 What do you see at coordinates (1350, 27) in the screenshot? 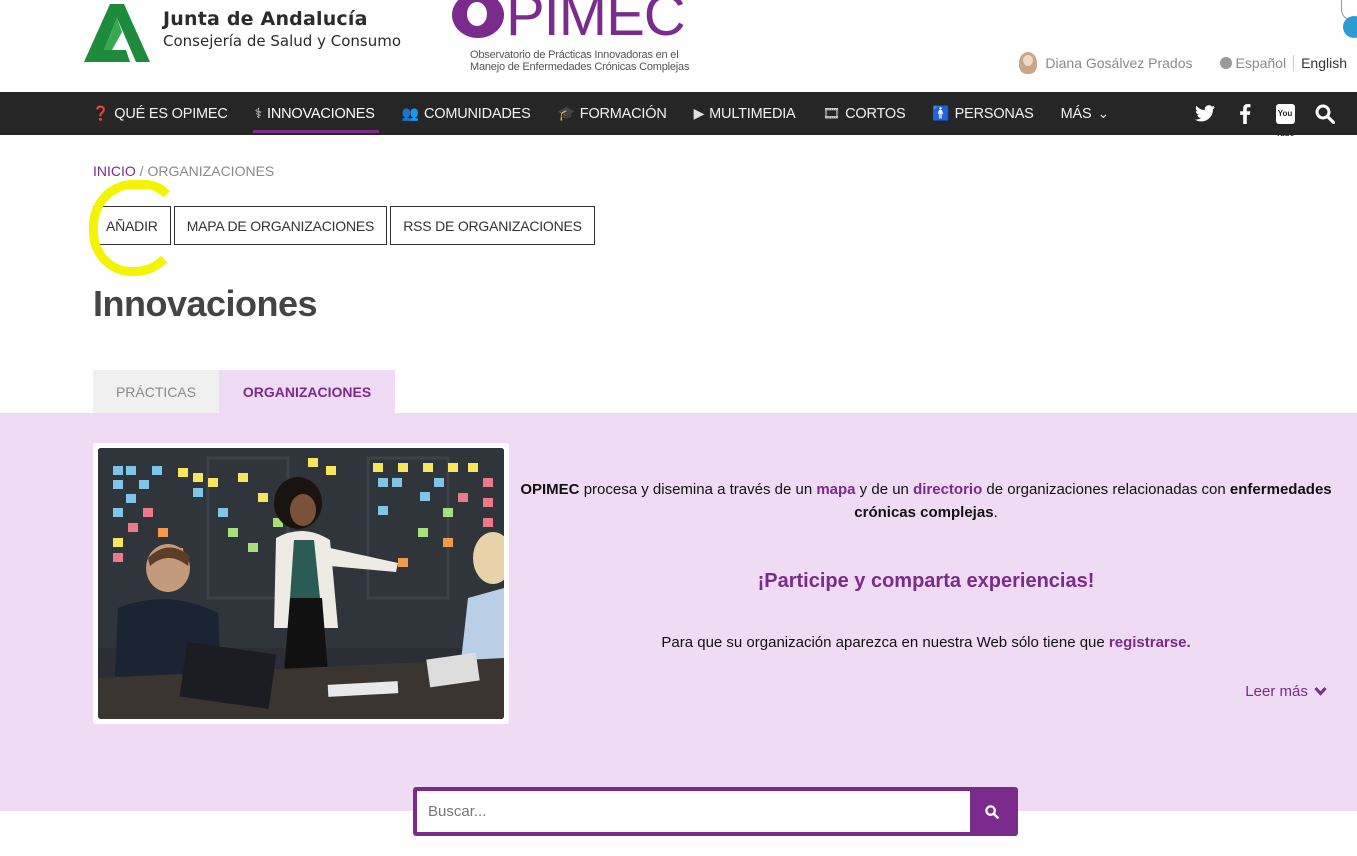
I see `corner-dot` at bounding box center [1350, 27].